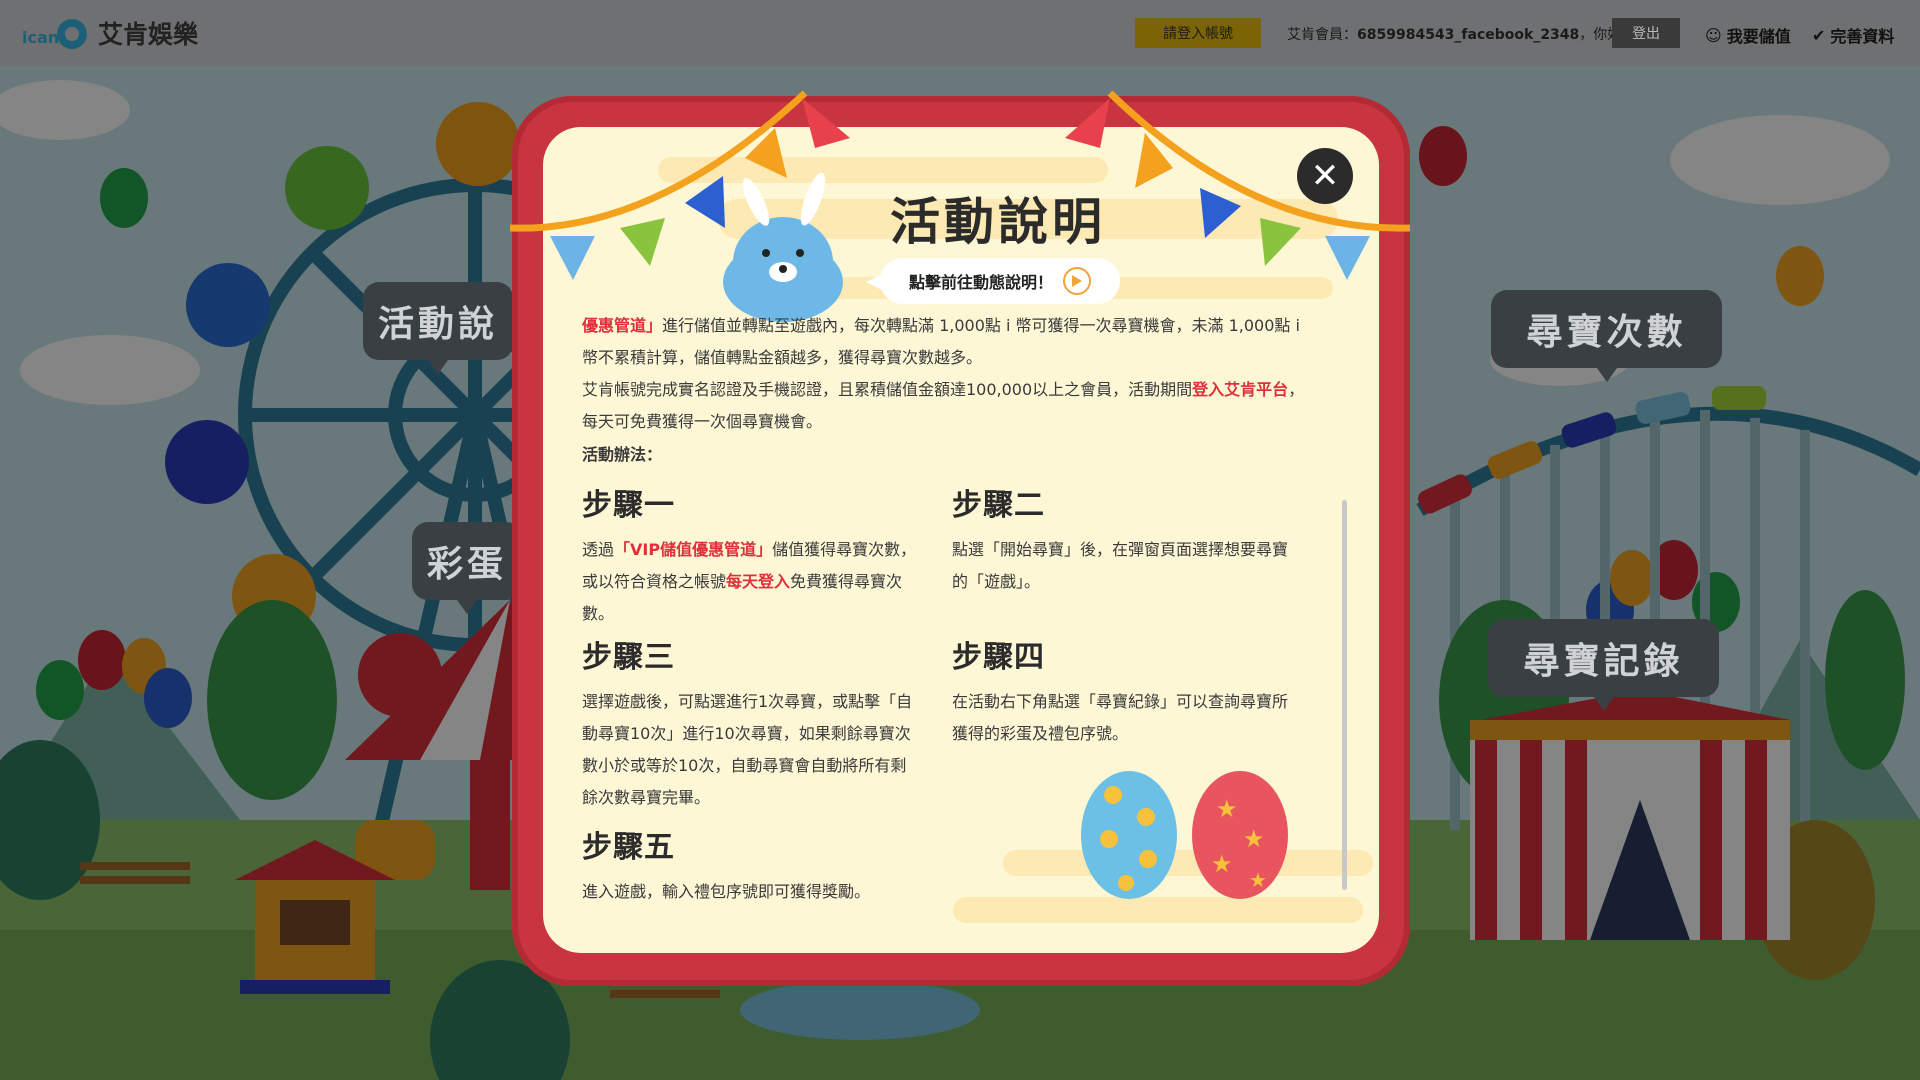 The width and height of the screenshot is (1920, 1080). What do you see at coordinates (40, 37) in the screenshot?
I see `svg-text: ican` at bounding box center [40, 37].